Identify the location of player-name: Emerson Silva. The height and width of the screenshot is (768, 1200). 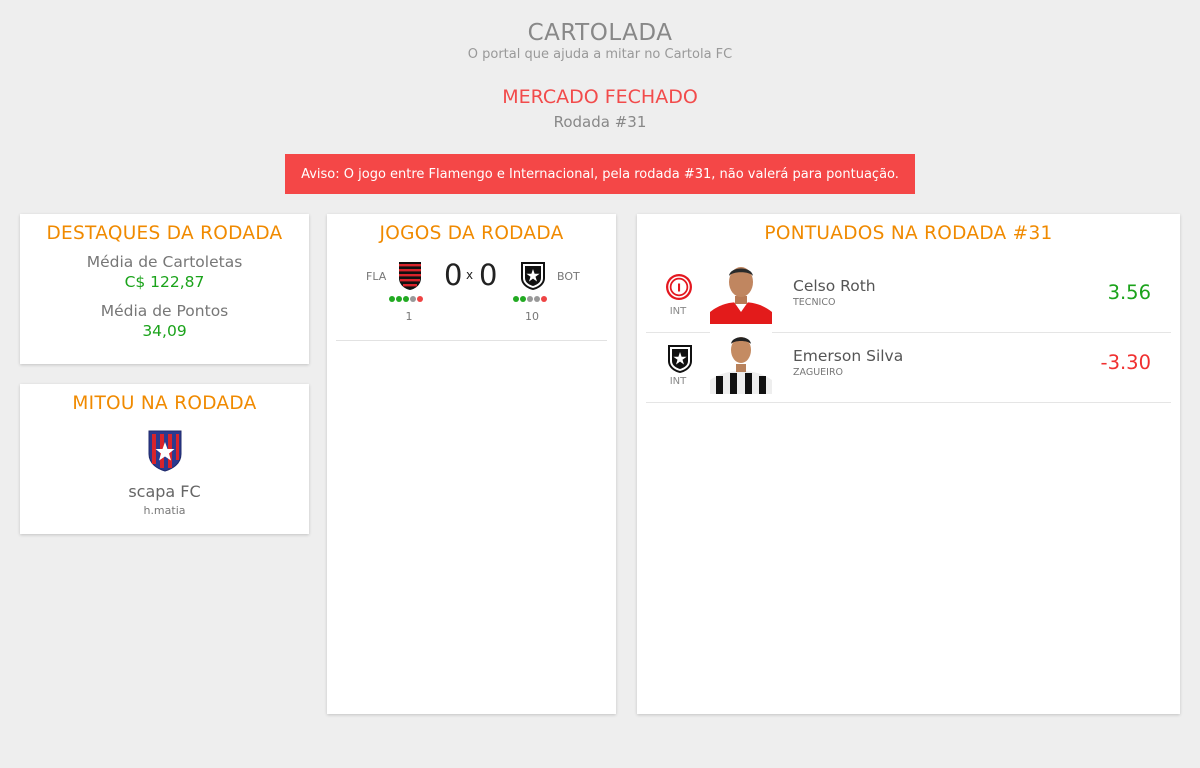
(848, 356).